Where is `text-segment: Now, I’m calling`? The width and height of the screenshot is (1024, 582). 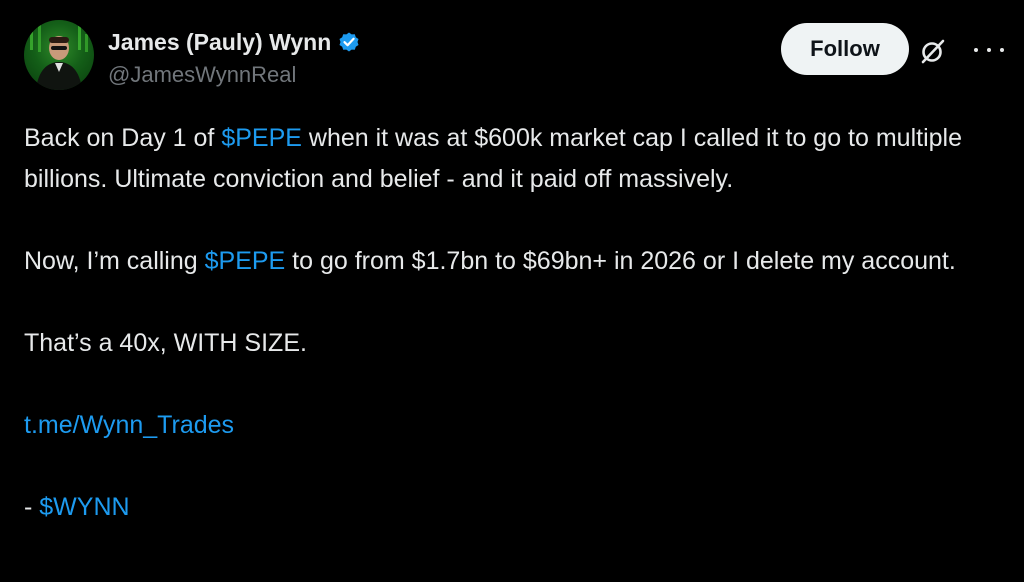
text-segment: Now, I’m calling is located at coordinates (114, 261).